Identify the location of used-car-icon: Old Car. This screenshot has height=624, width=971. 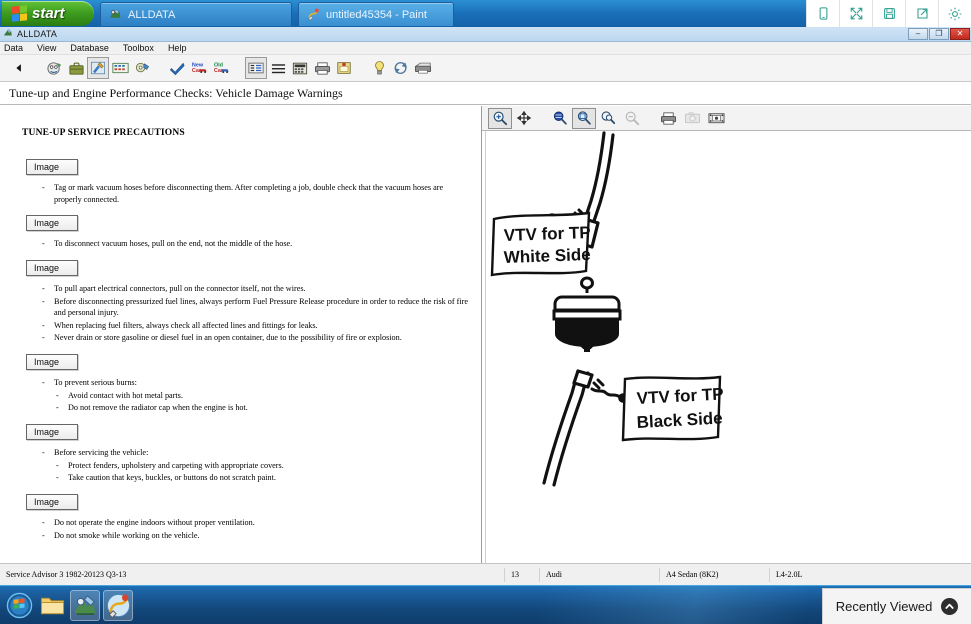
(221, 68).